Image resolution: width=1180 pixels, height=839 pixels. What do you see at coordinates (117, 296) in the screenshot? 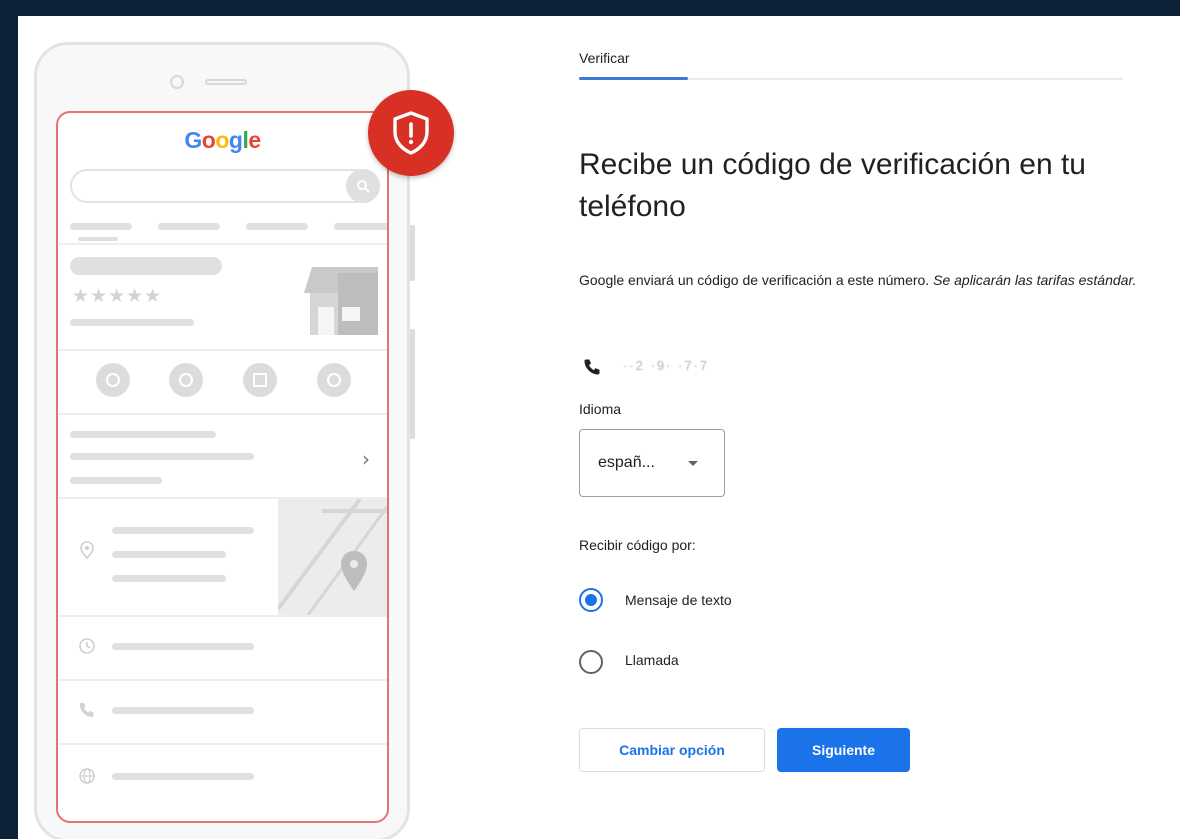
I see `rating-stars: ★★★★★` at bounding box center [117, 296].